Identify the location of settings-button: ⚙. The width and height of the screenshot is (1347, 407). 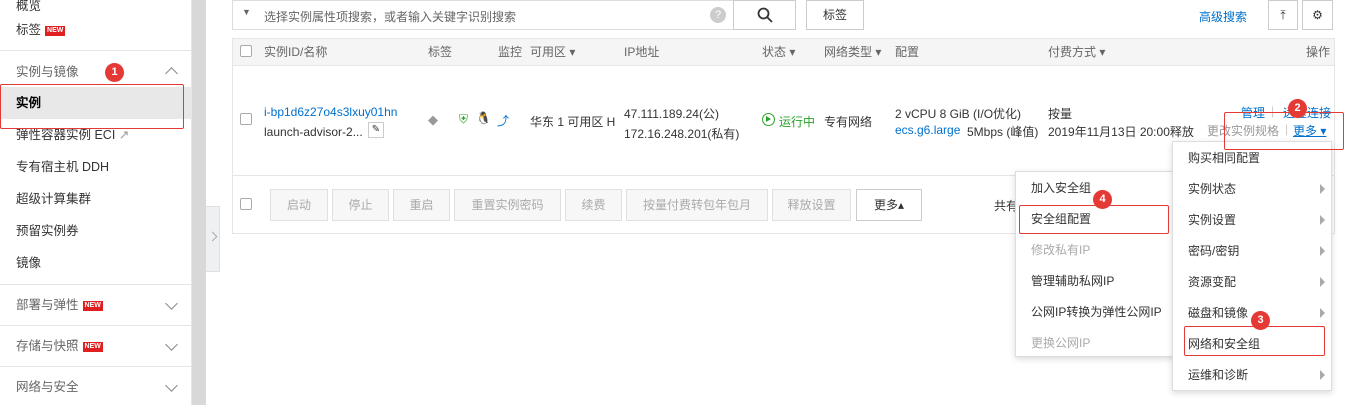
(1317, 15).